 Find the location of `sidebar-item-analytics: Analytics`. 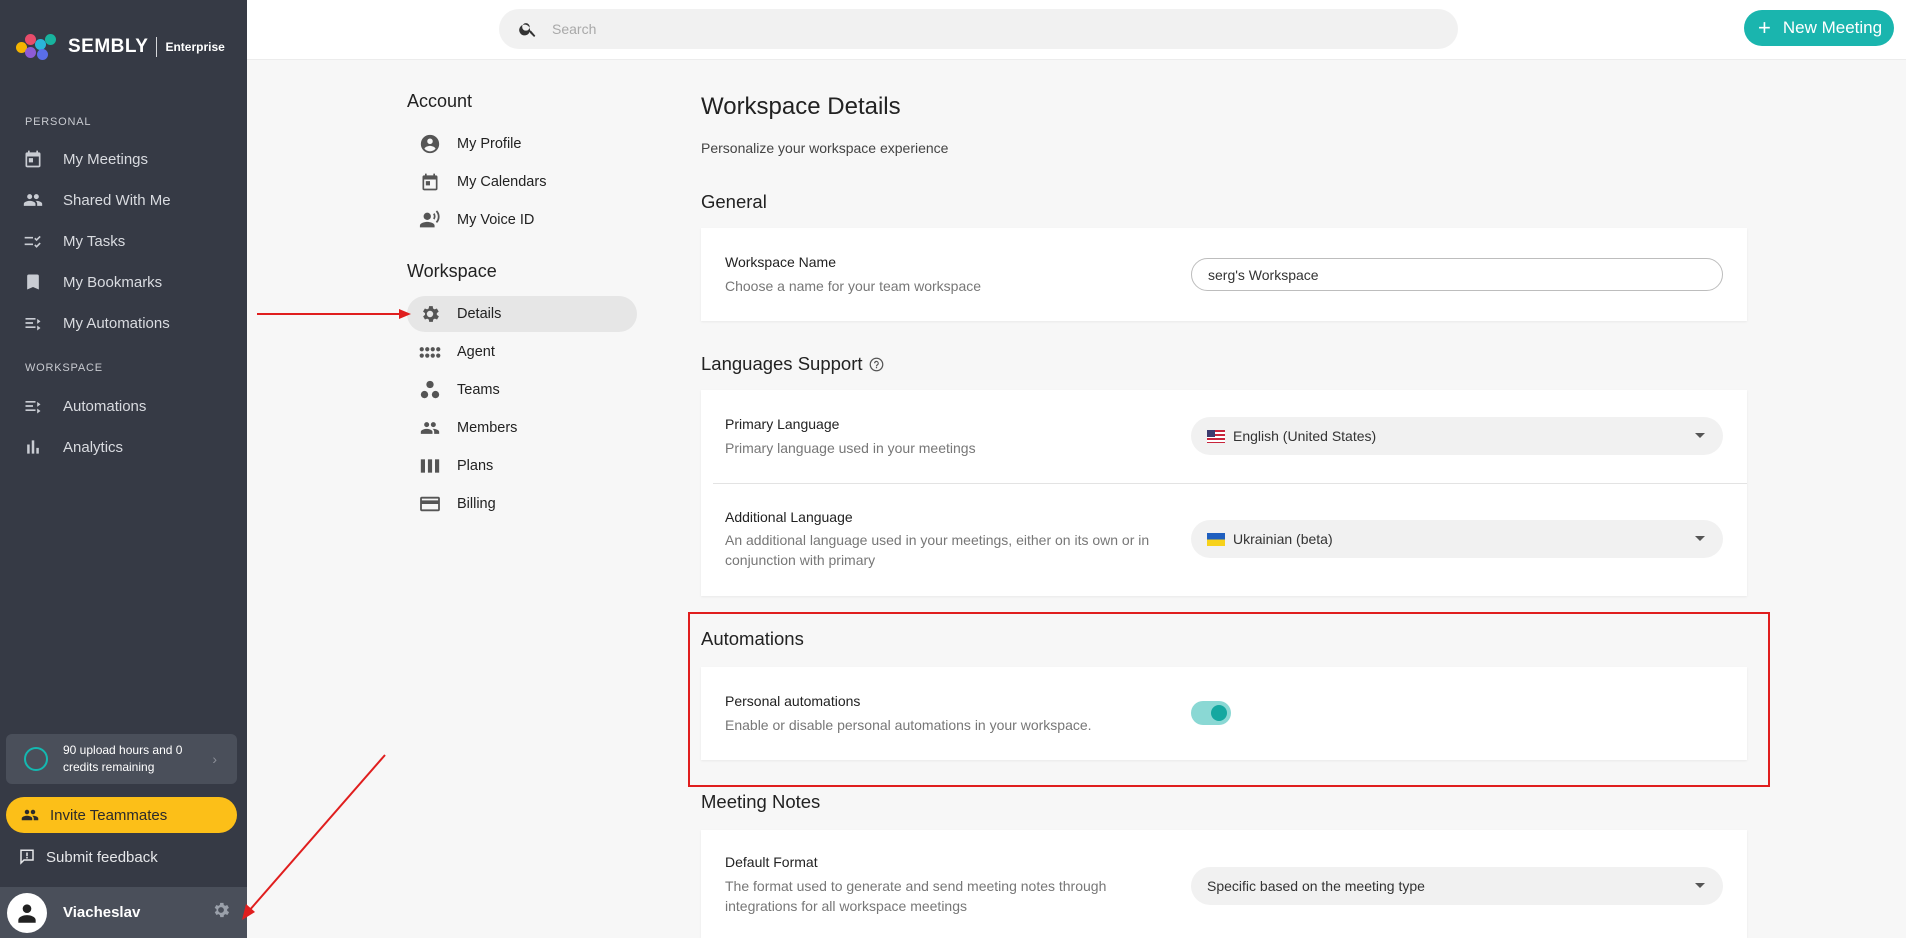

sidebar-item-analytics: Analytics is located at coordinates (123, 447).